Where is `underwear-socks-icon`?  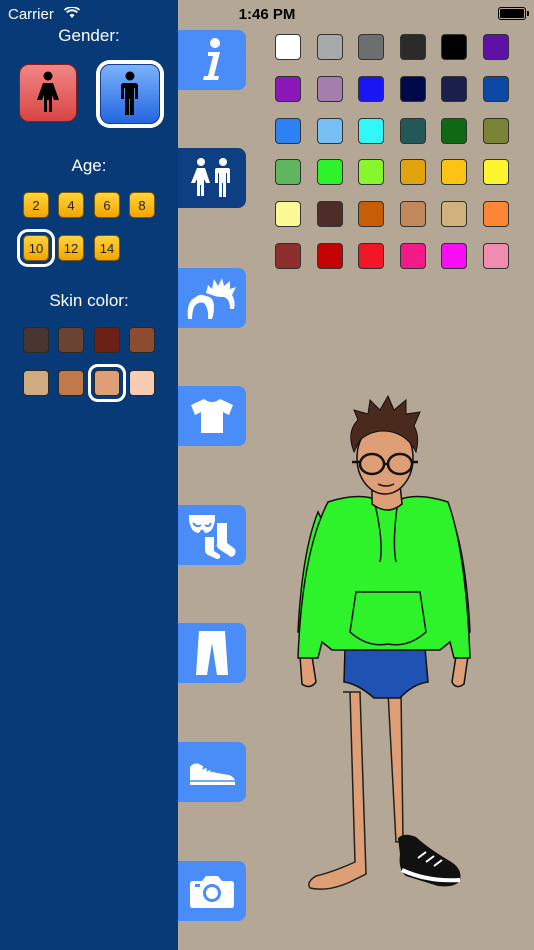 underwear-socks-icon is located at coordinates (212, 537).